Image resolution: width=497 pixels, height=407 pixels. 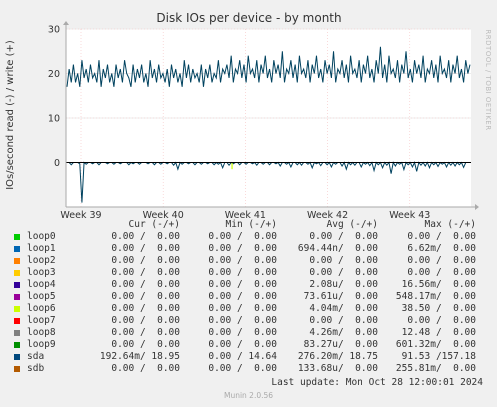 I want to click on legend-series-name: loop3, so click(x=41, y=272).